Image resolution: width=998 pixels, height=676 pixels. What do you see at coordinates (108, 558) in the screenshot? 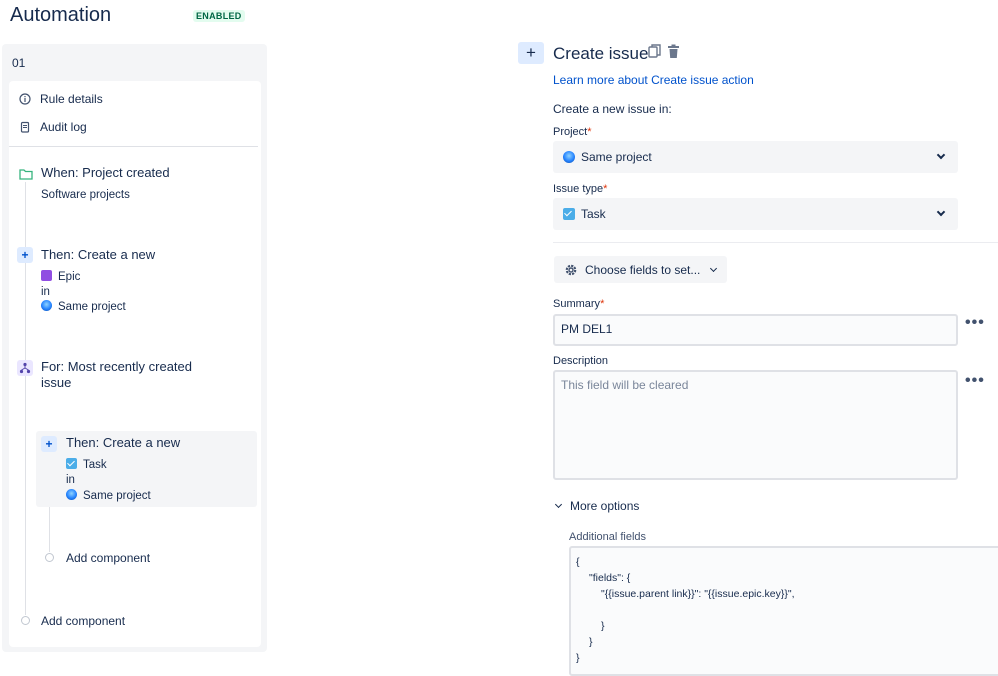
I see `add-component-inner: Add component` at bounding box center [108, 558].